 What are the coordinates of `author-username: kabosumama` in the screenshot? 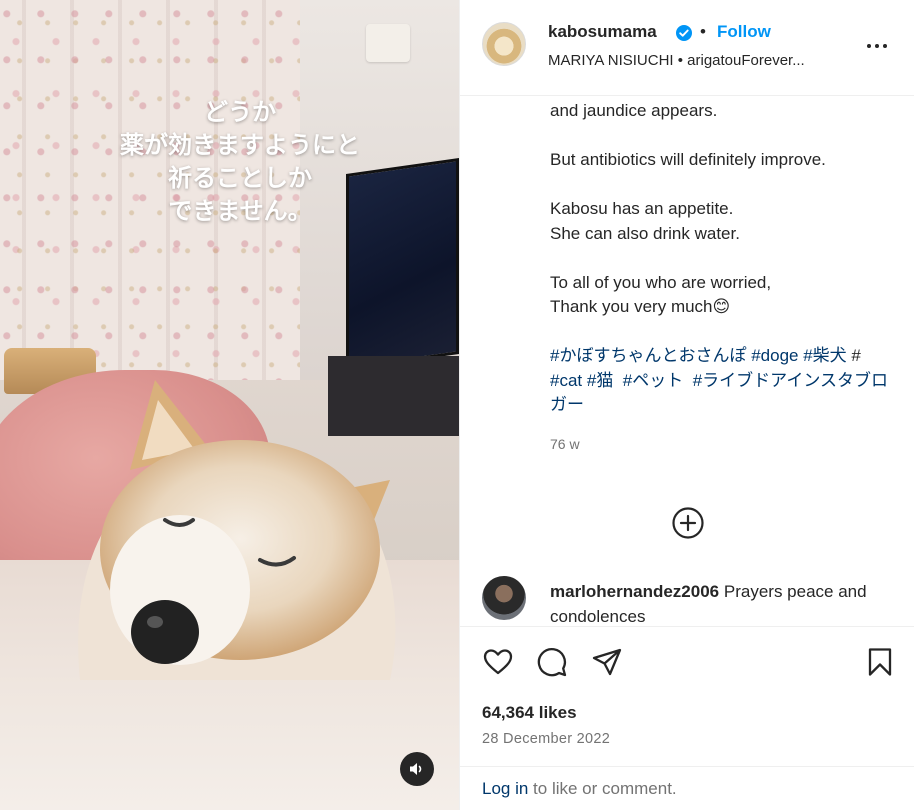 It's located at (602, 32).